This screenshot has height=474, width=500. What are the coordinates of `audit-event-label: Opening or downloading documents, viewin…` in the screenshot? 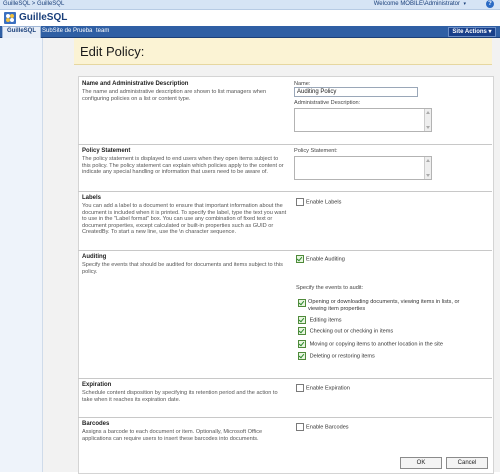 It's located at (384, 305).